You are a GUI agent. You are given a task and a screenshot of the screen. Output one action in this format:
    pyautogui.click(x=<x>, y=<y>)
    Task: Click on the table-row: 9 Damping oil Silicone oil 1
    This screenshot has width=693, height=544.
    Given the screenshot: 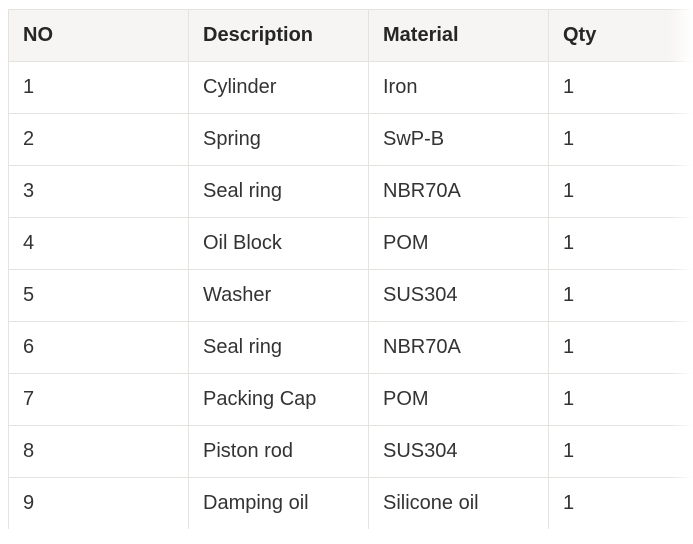 What is the action you would take?
    pyautogui.click(x=350, y=503)
    